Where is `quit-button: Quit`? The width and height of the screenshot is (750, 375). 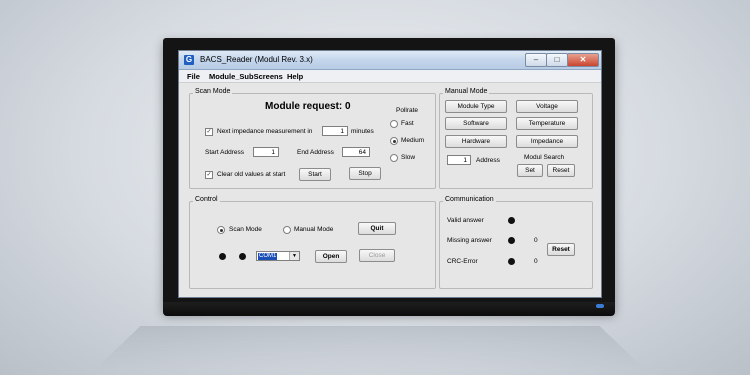 quit-button: Quit is located at coordinates (377, 228).